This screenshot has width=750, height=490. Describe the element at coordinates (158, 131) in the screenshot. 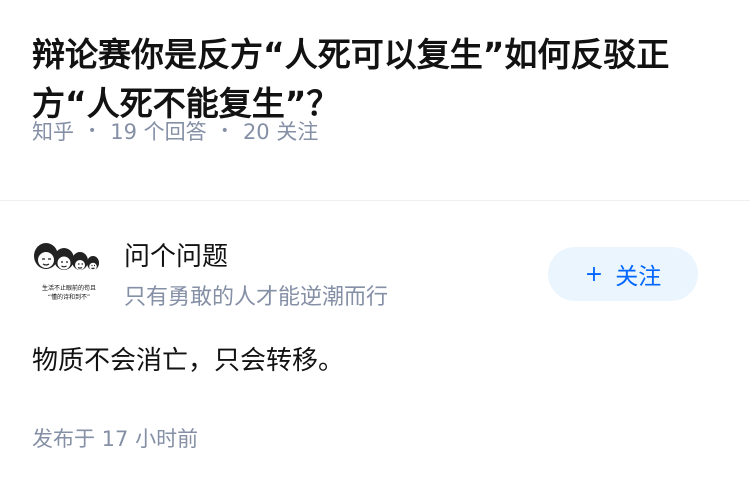

I see `answer-count: 19 个回答` at that location.